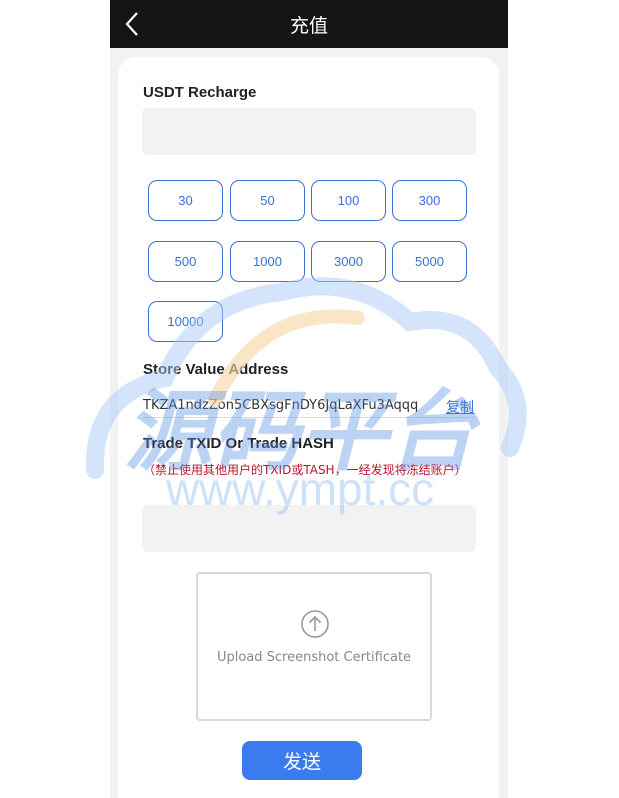 This screenshot has width=619, height=798. What do you see at coordinates (238, 443) in the screenshot?
I see `trade-txid-label: Trade TXID Or Trade HASH` at bounding box center [238, 443].